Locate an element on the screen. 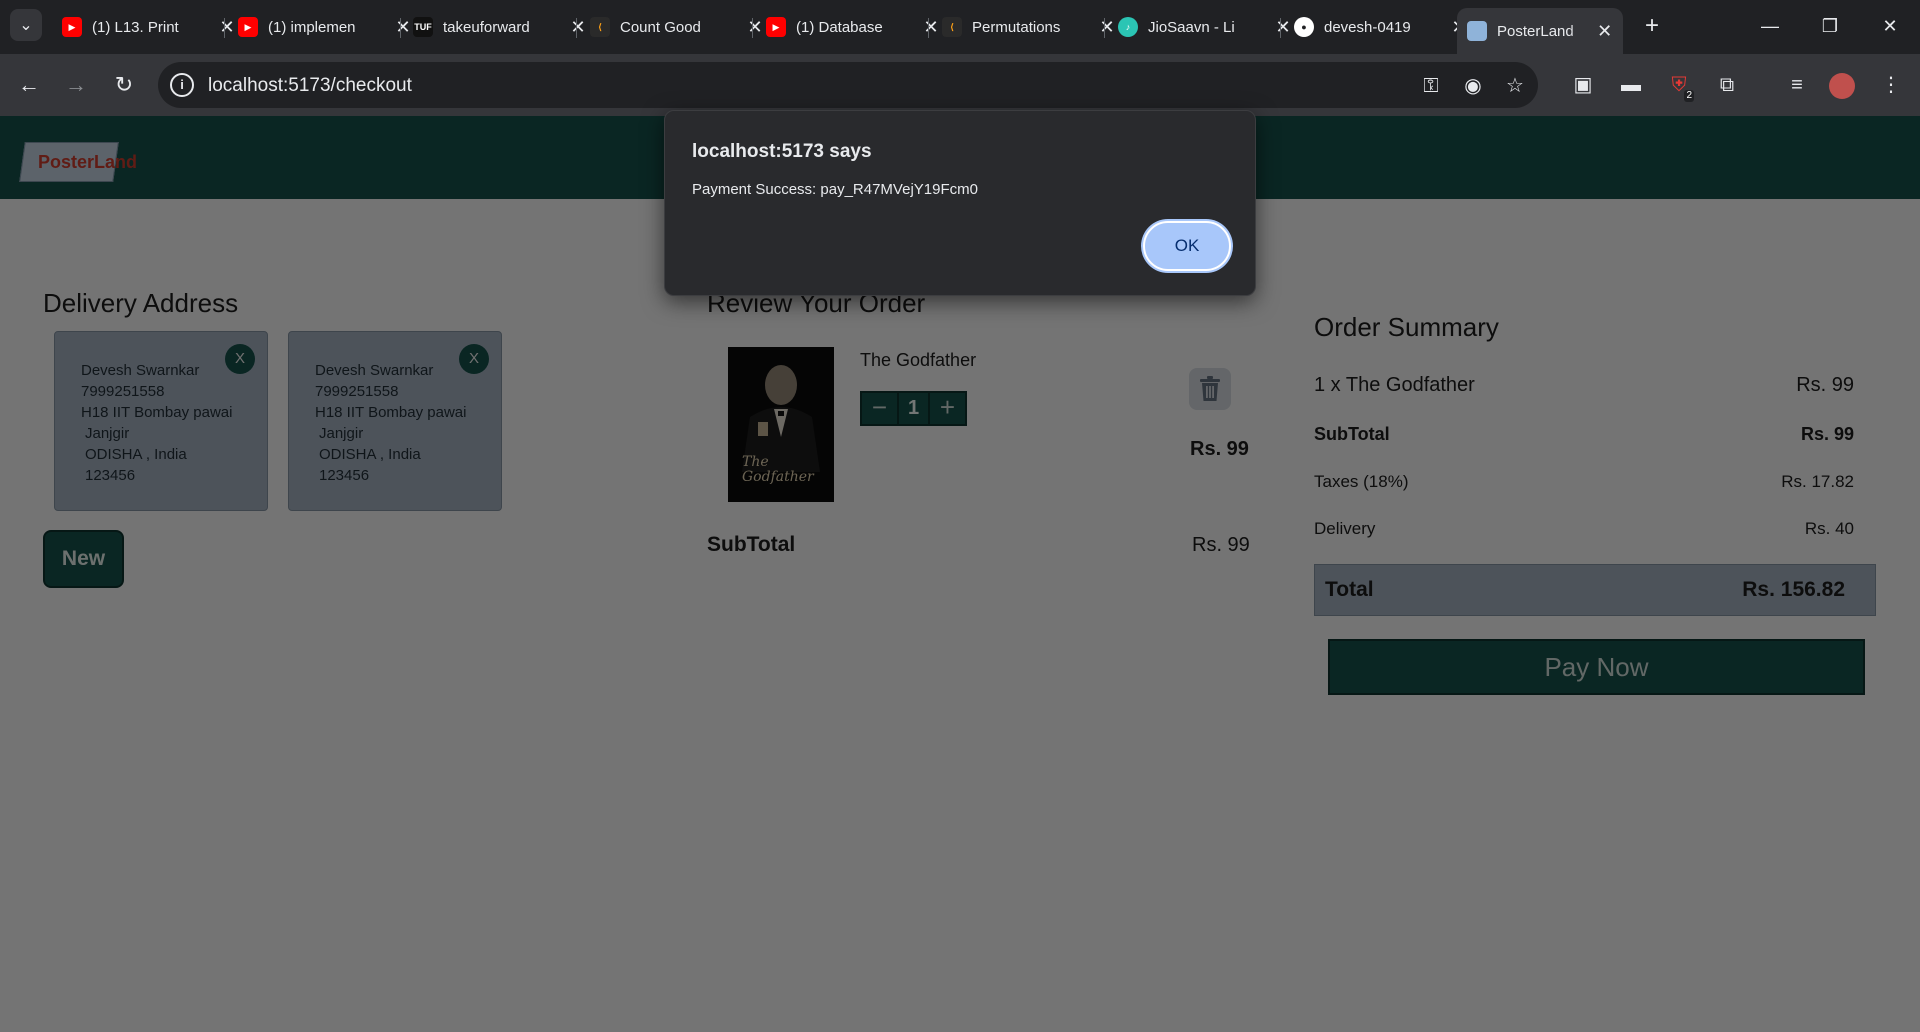 Image resolution: width=1920 pixels, height=1032 pixels. browser-tab-active: PosterLand ✕ is located at coordinates (1540, 31).